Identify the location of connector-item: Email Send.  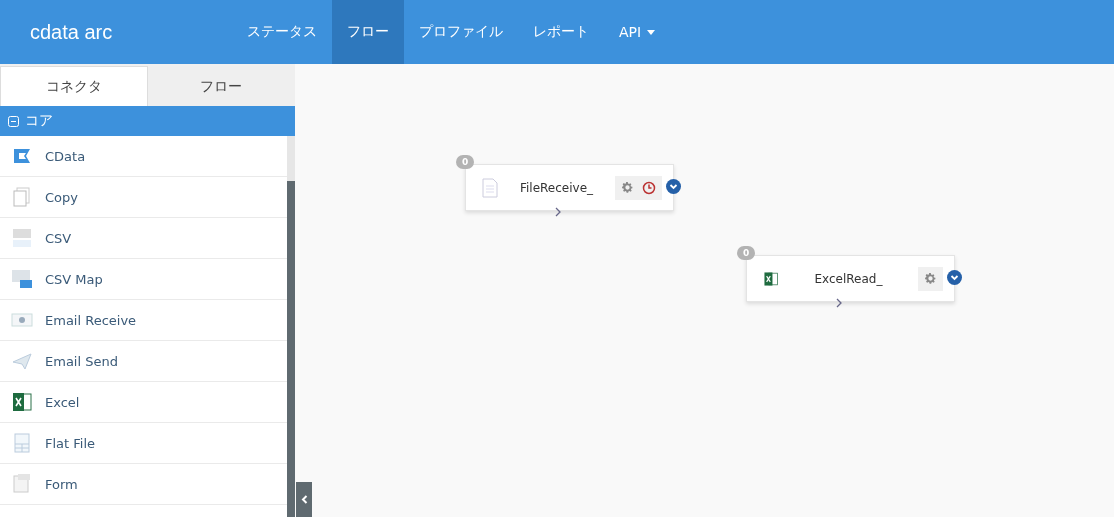
(143, 361).